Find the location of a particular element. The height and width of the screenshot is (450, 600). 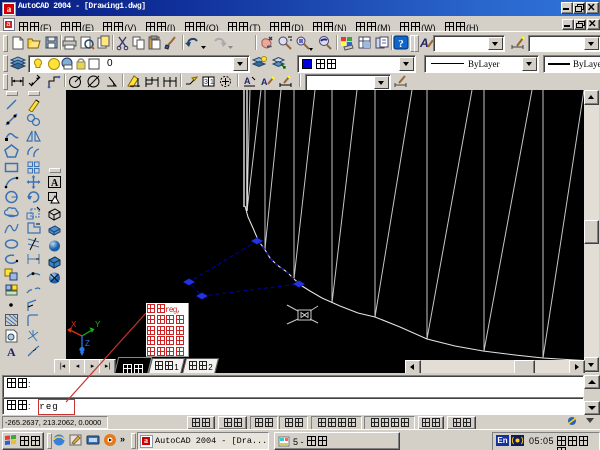

svg-text: Z is located at coordinates (87, 343).